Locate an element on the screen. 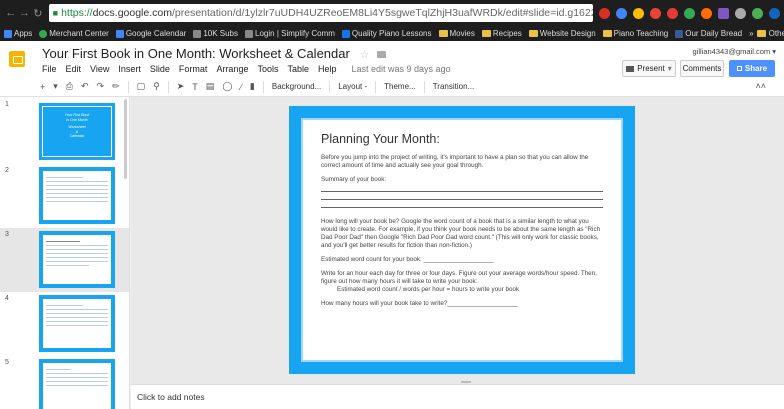  layout-button: Layout - is located at coordinates (352, 86).